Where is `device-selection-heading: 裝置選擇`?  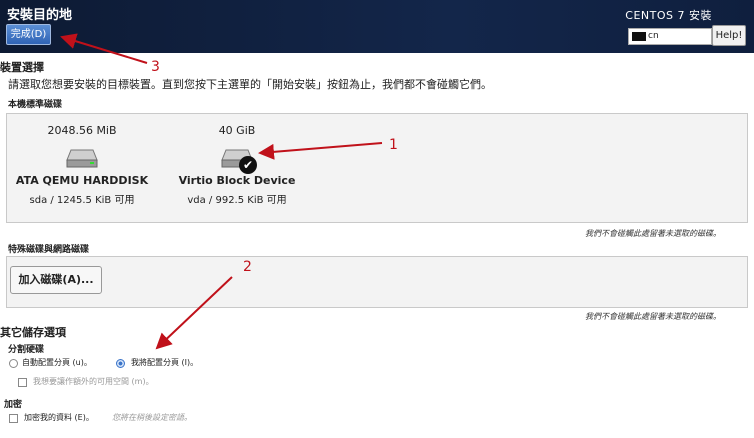 device-selection-heading: 裝置選擇 is located at coordinates (22, 67).